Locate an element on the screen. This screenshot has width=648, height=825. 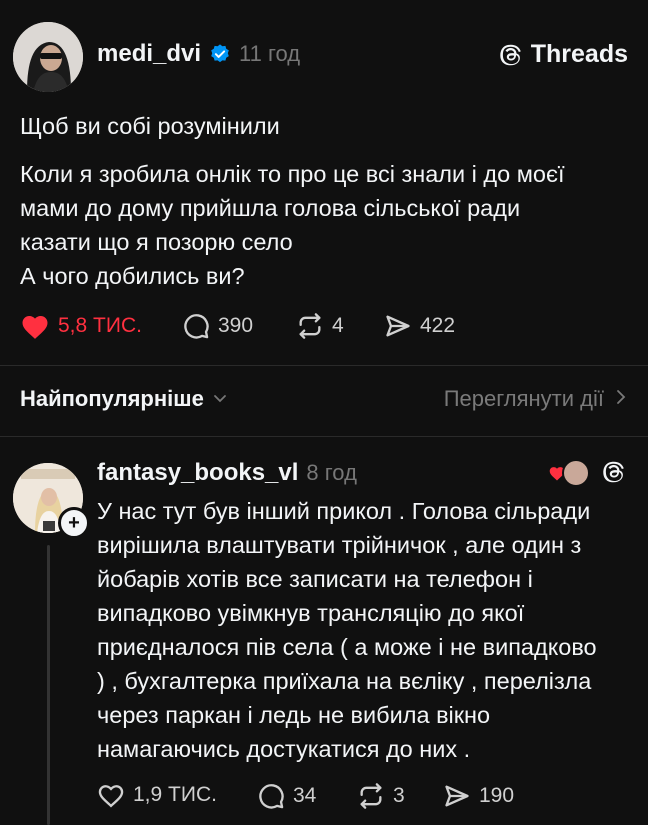
post-author-username: medi_dvi is located at coordinates (149, 54).